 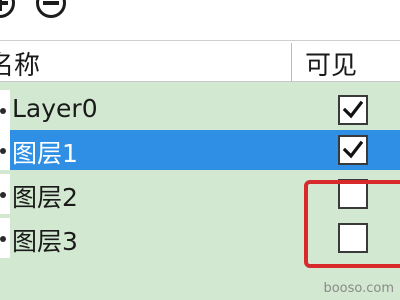 I want to click on layer-name: 图层3, so click(x=45, y=241).